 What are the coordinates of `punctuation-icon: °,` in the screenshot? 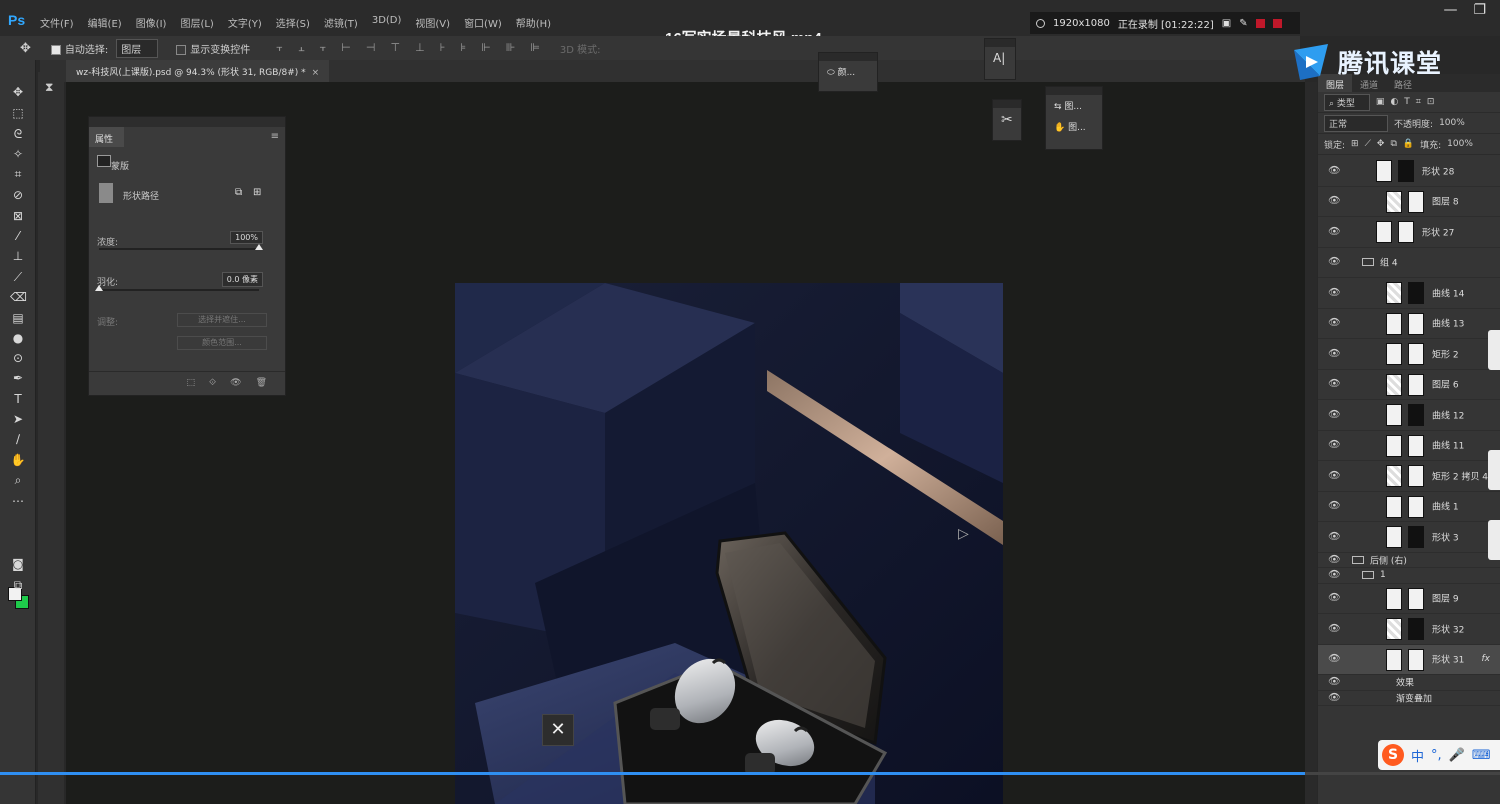 It's located at (1436, 755).